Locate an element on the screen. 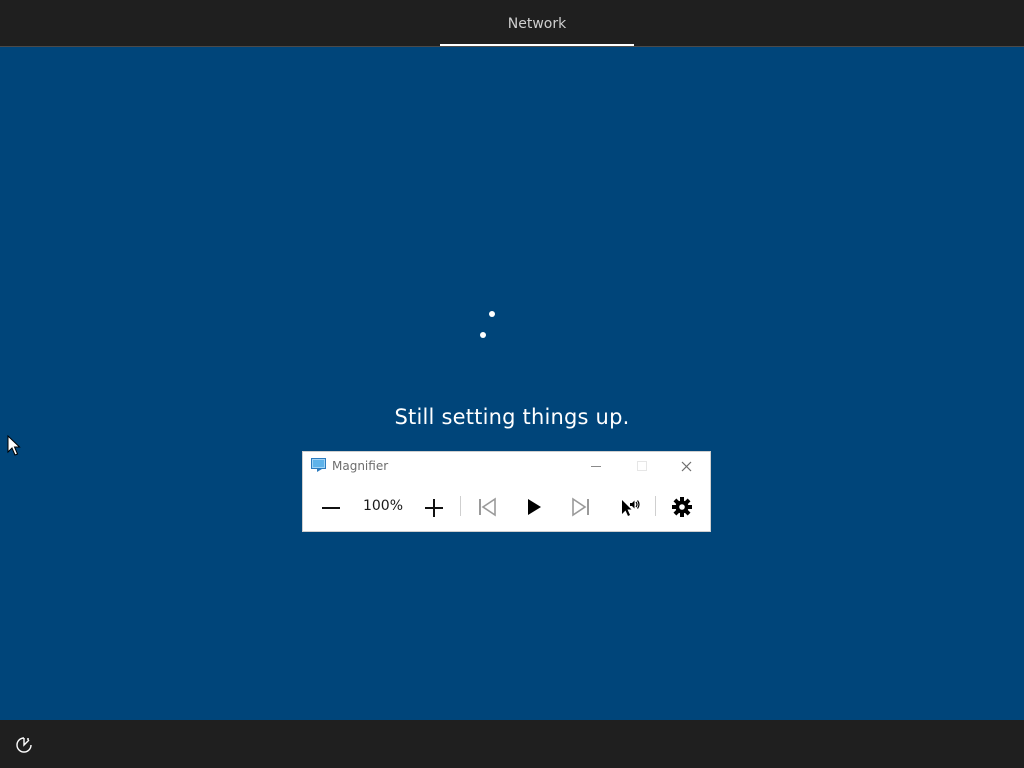  maximize-icon is located at coordinates (642, 466).